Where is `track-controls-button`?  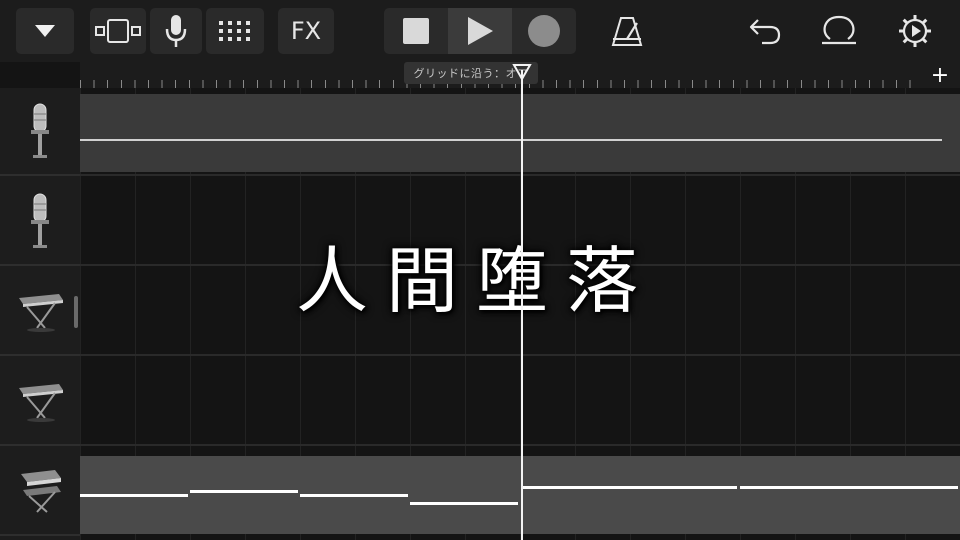
track-controls-button is located at coordinates (235, 31).